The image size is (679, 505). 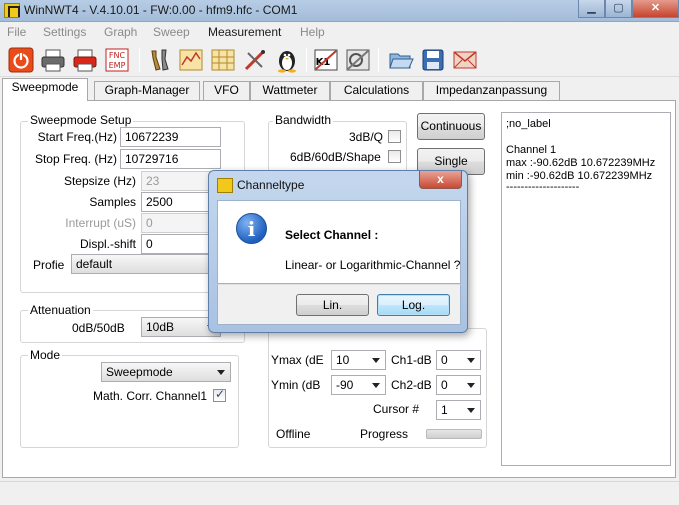 I want to click on ymax-select: 10, so click(x=358, y=360).